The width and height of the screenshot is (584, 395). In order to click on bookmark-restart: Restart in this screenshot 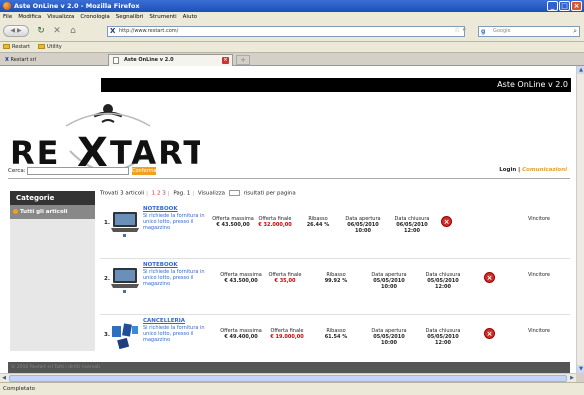, I will do `click(16, 47)`.